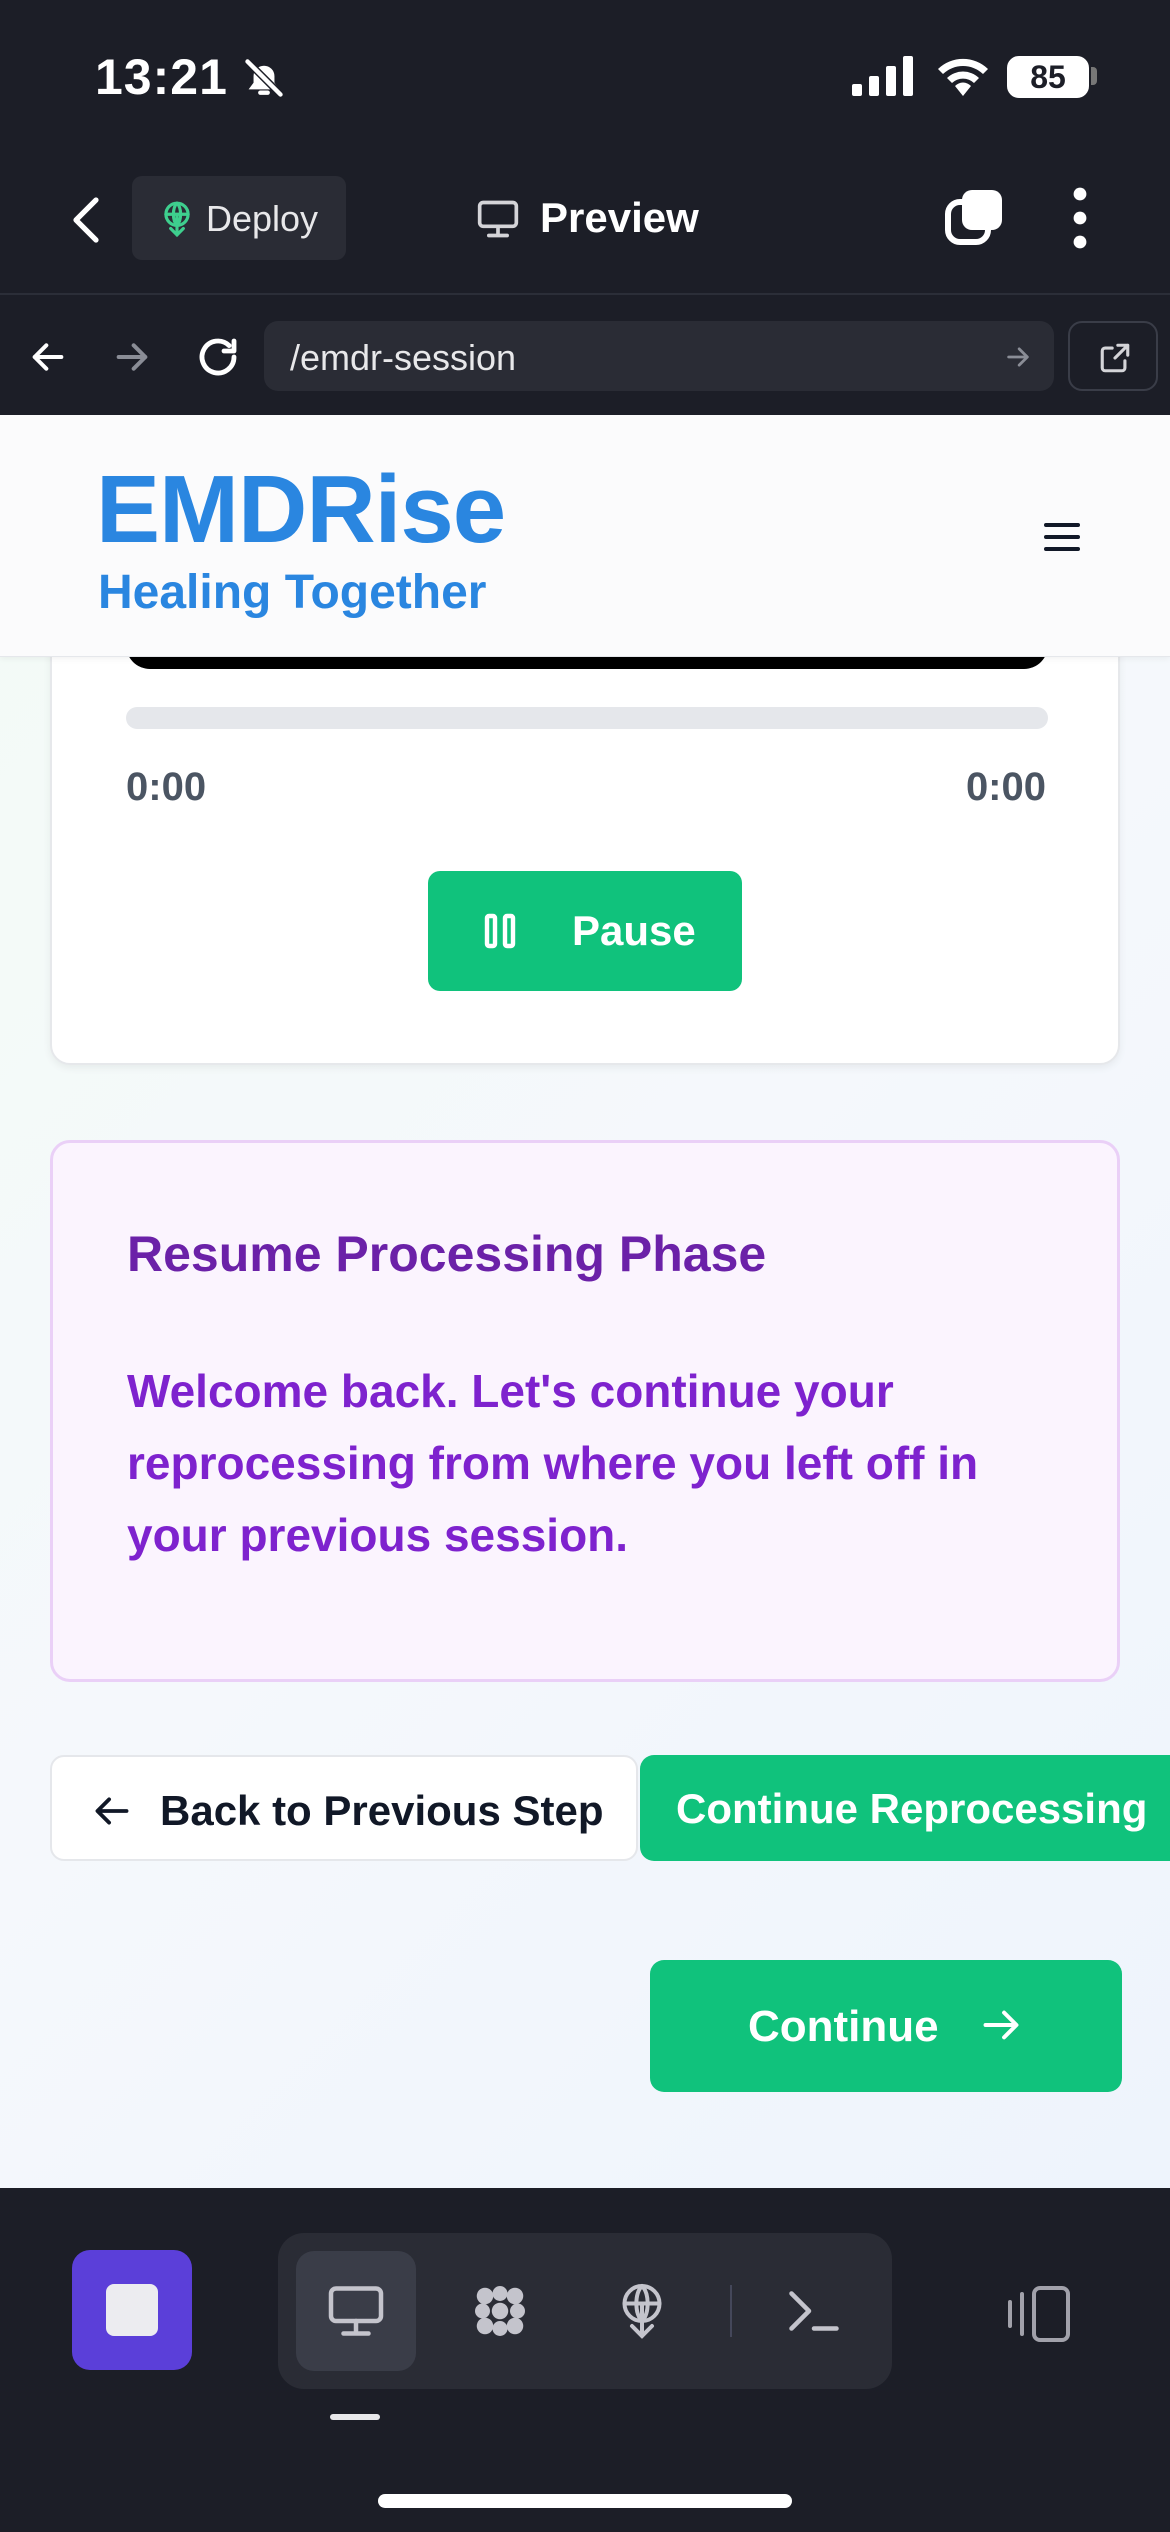 This screenshot has height=2532, width=1170. I want to click on battery-icon: 85, so click(1048, 77).